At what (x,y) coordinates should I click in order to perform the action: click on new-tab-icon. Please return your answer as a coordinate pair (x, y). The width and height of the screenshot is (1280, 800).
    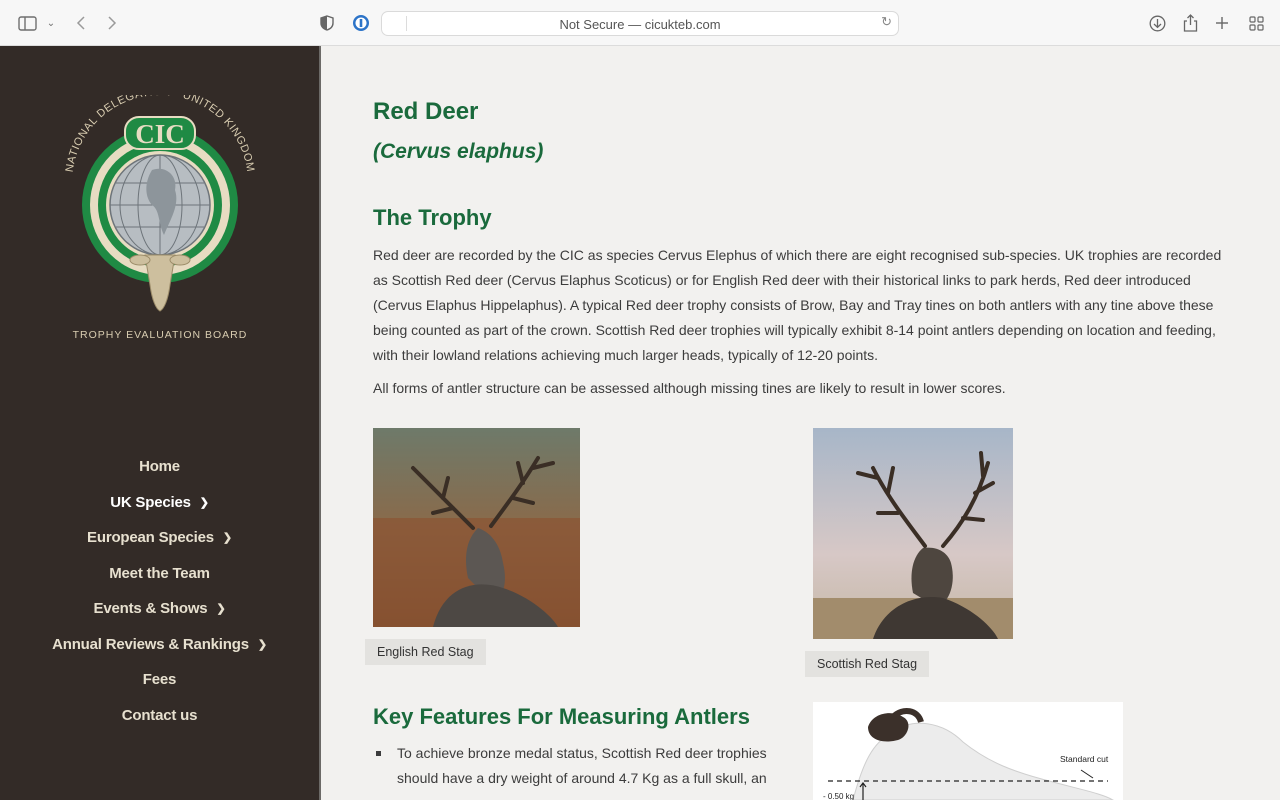
    Looking at the image, I should click on (1222, 23).